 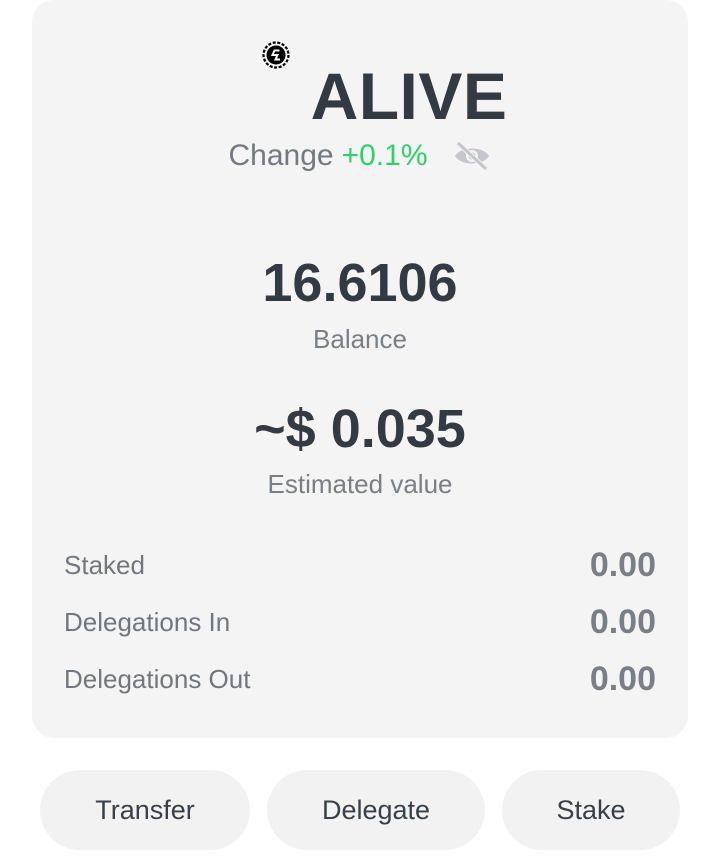 I want to click on stat-label: Staked, so click(x=104, y=565).